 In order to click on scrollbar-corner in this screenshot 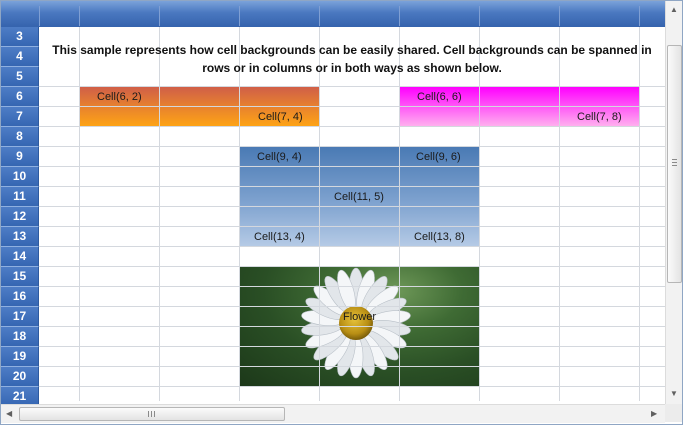, I will do `click(673, 413)`.